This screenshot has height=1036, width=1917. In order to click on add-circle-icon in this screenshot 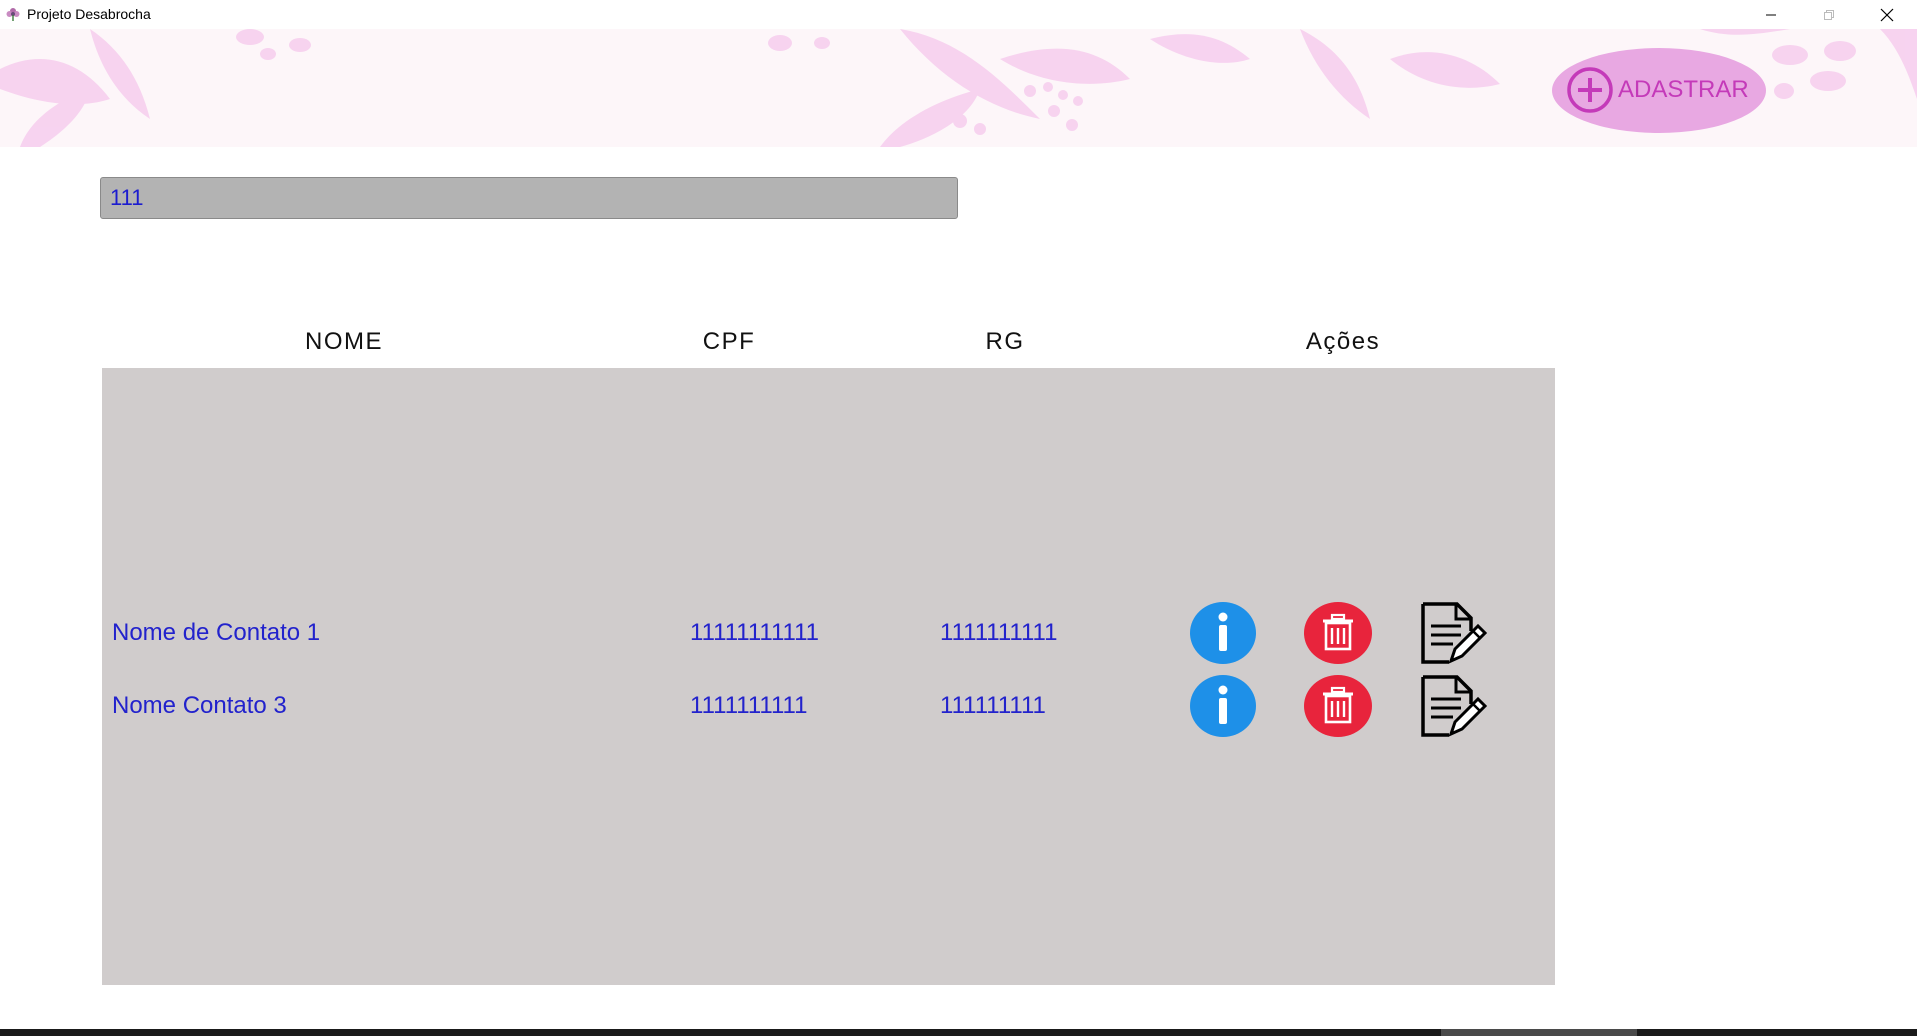, I will do `click(1590, 90)`.